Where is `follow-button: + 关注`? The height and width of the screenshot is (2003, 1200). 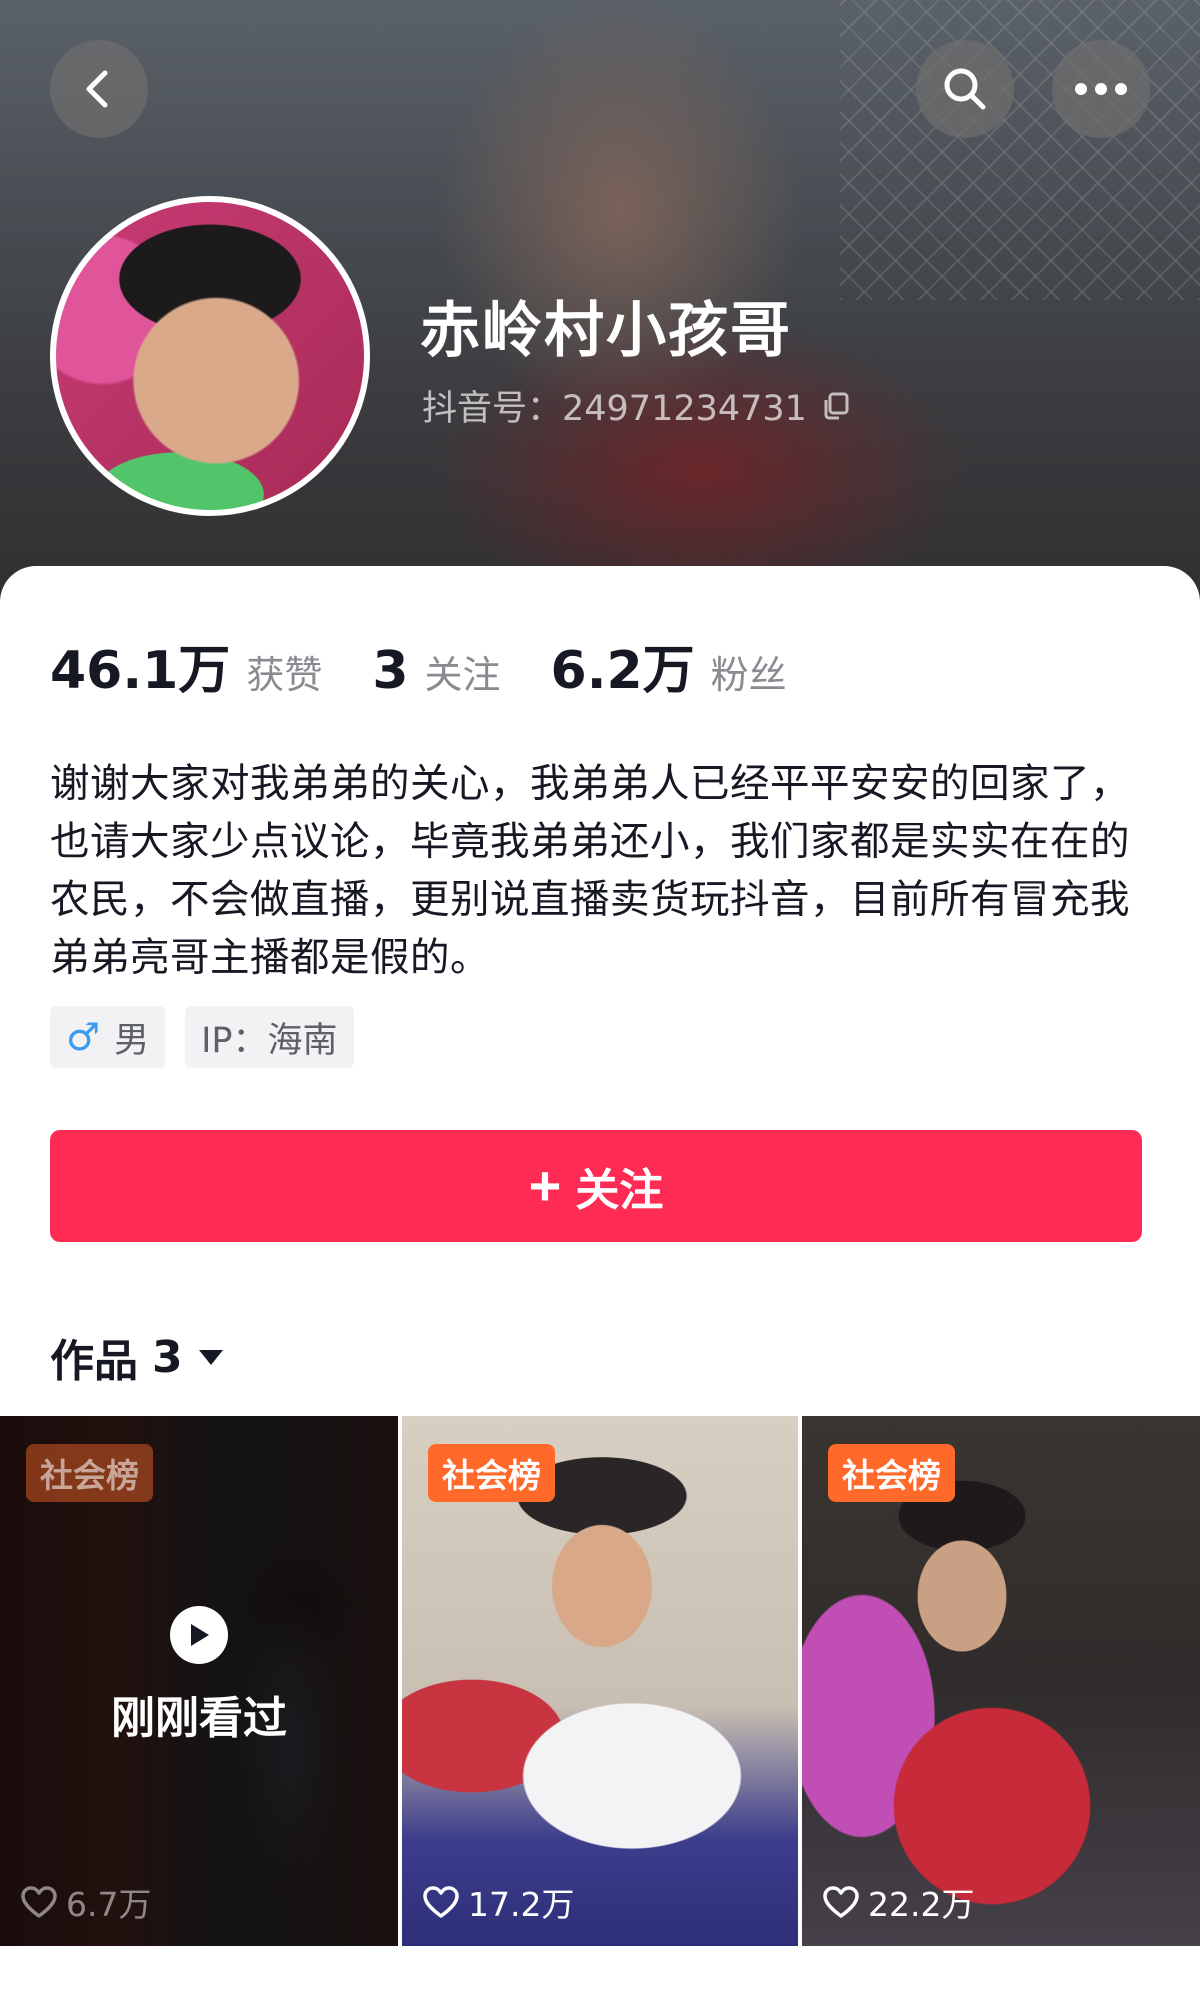
follow-button: + 关注 is located at coordinates (596, 1186).